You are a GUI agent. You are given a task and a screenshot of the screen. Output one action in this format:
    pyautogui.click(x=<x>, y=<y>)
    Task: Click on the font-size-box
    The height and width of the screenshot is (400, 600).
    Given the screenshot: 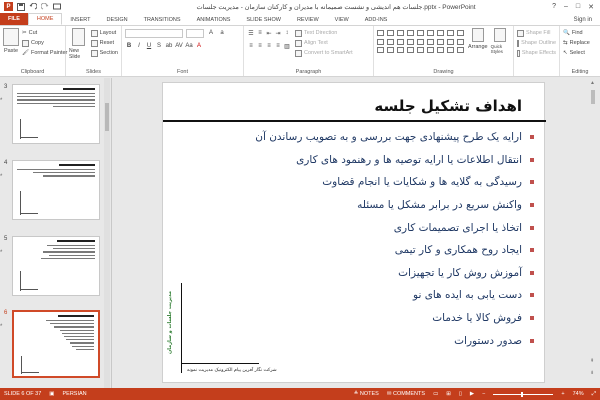 What is the action you would take?
    pyautogui.click(x=195, y=33)
    